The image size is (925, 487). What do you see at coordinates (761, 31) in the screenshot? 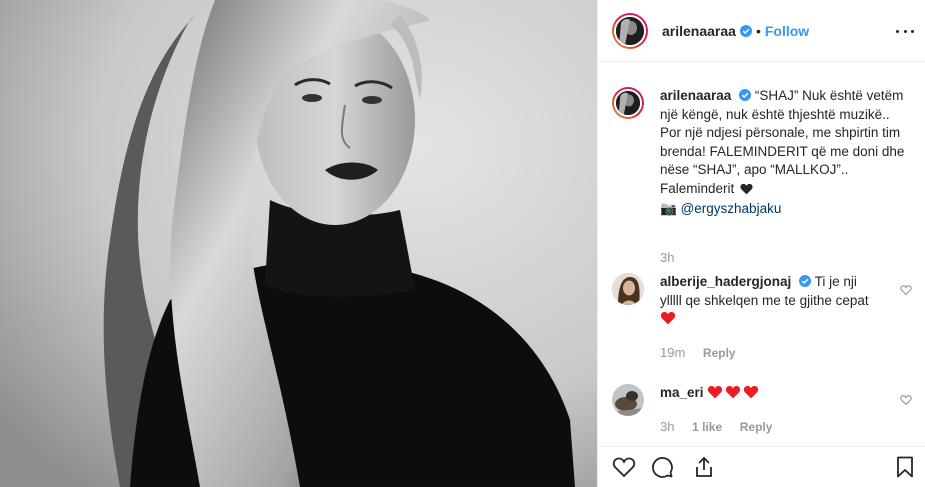
I see `post-header: arilenaaraa • Follow` at bounding box center [761, 31].